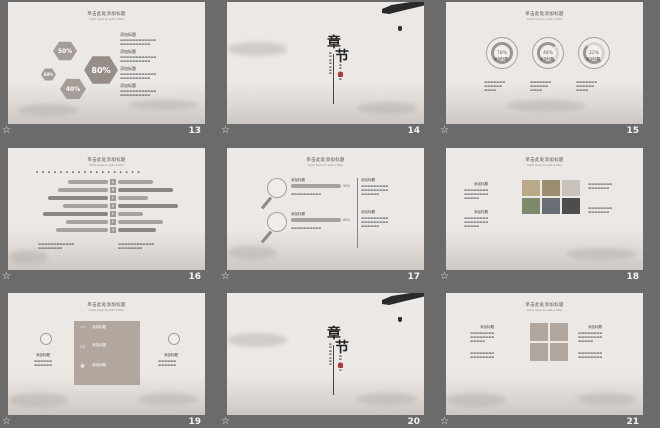 The image size is (660, 428). I want to click on wifi-icon: ◠, so click(83, 328).